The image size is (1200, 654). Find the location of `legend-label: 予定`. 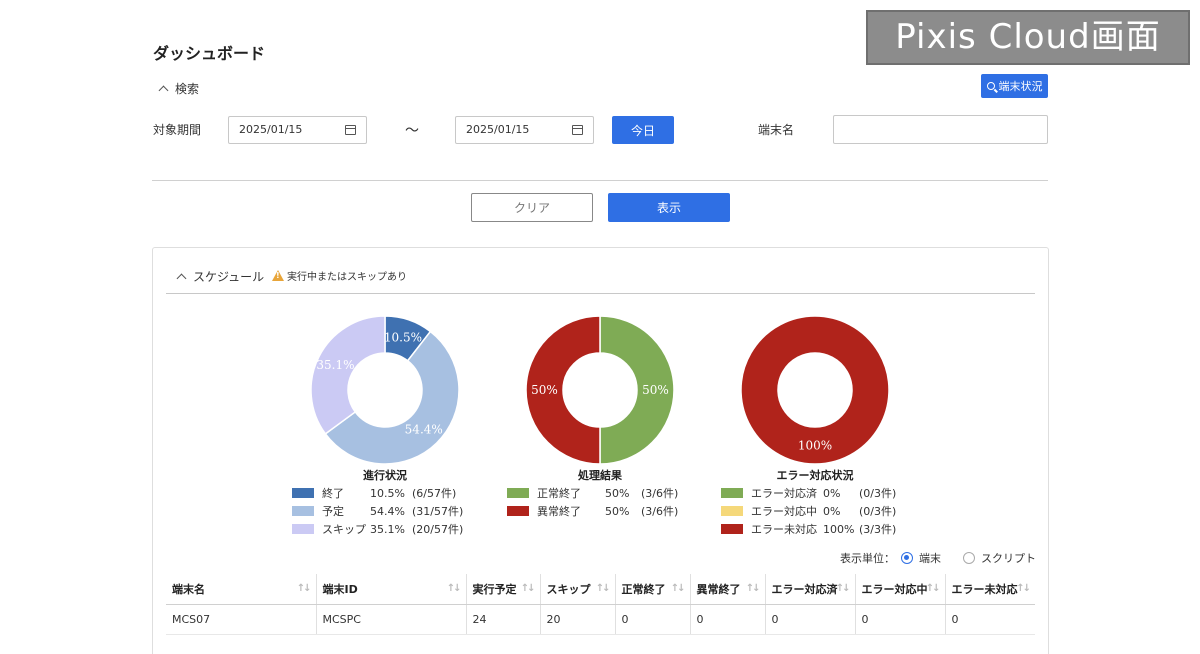

legend-label: 予定 is located at coordinates (333, 511).